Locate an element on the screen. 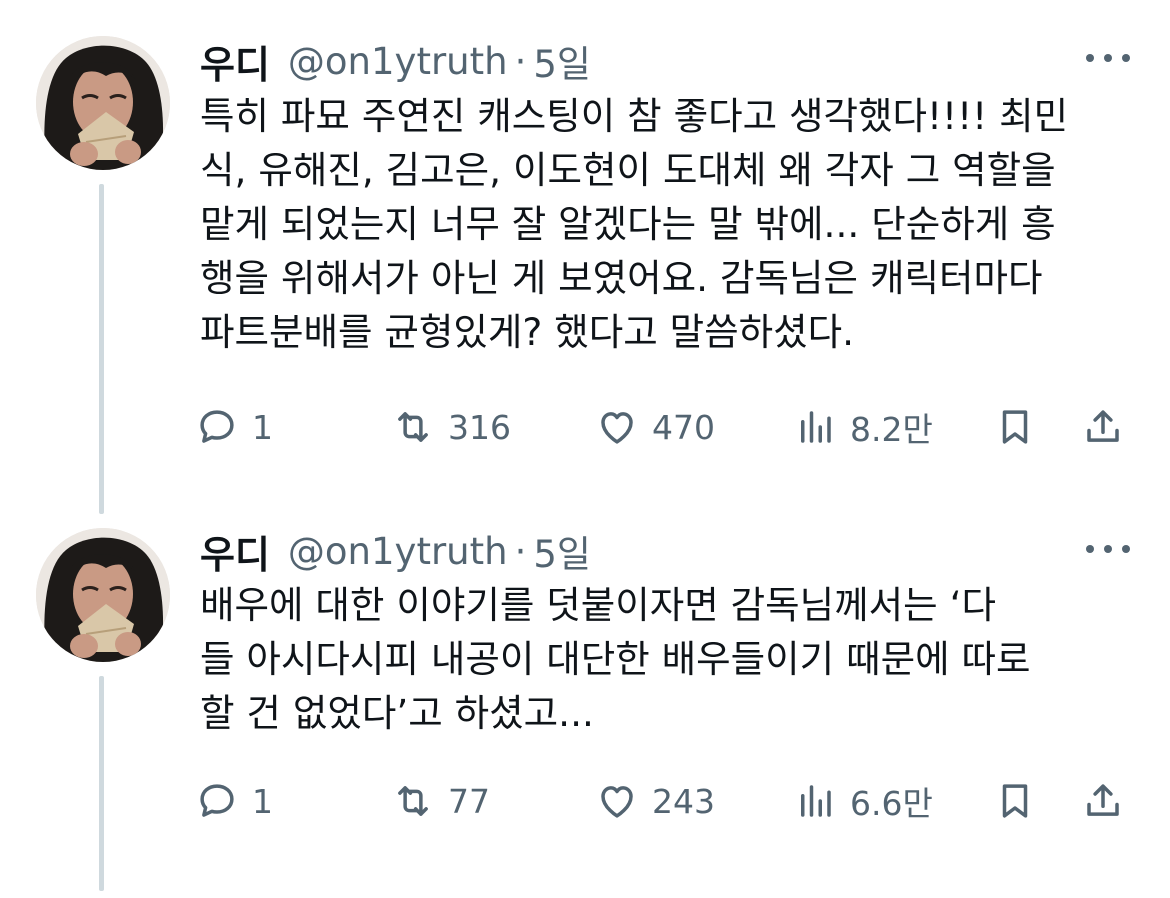 Image resolution: width=1170 pixels, height=898 pixels. tweet-text-line: 특히 파묘 주연진 캐스팅이 참 좋다고 생각했다!!!! 최민 is located at coordinates (634, 116).